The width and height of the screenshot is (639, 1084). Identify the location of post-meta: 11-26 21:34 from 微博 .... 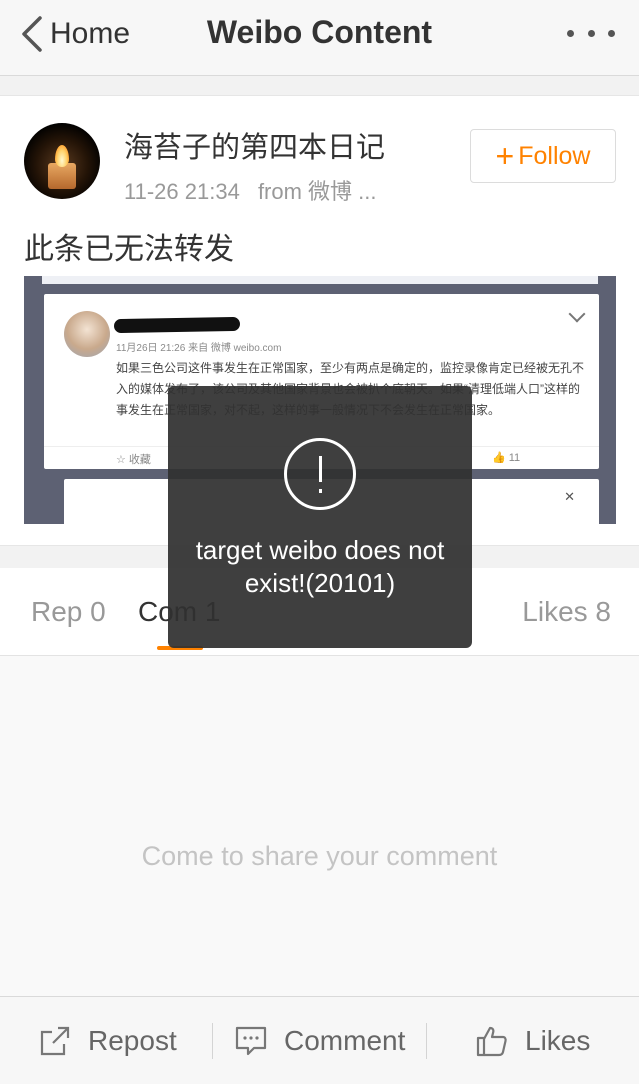
(250, 190).